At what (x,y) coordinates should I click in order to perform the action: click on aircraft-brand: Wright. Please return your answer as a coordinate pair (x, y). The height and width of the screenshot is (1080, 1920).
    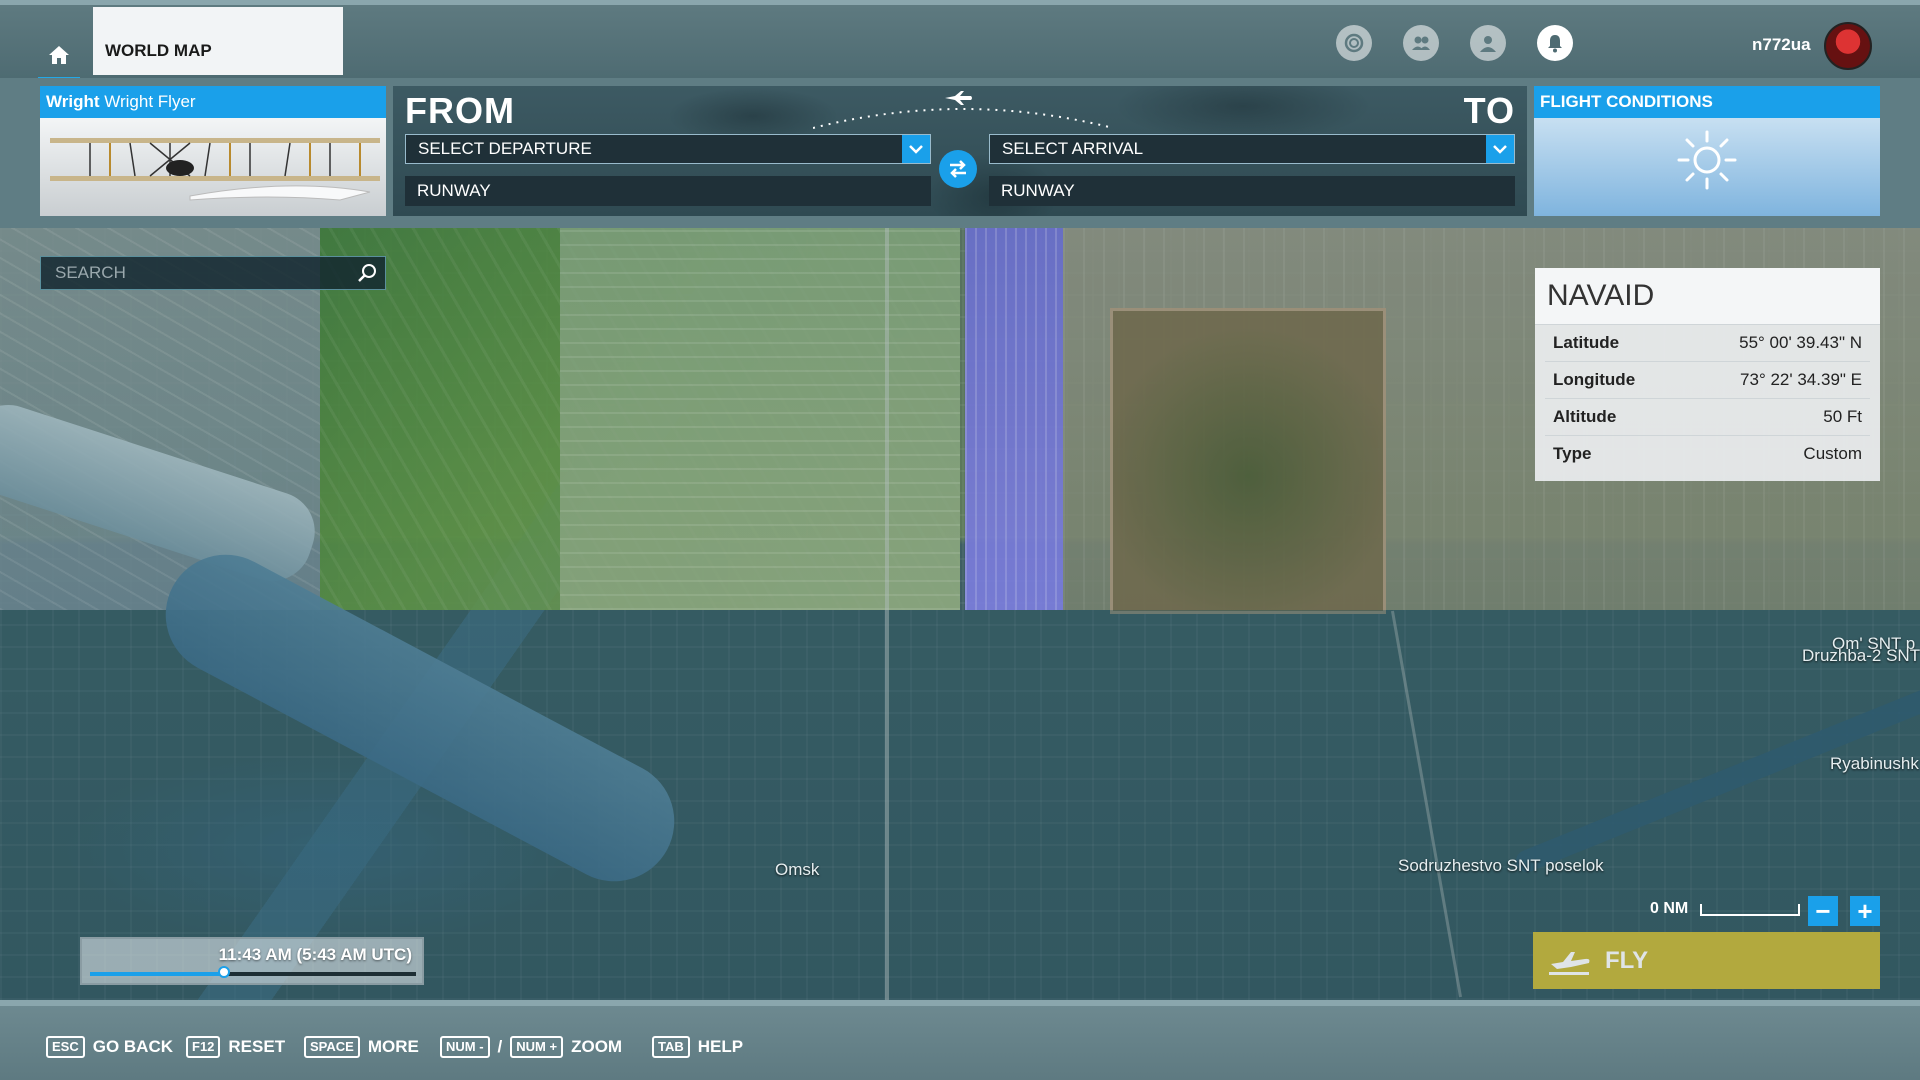
    Looking at the image, I should click on (73, 101).